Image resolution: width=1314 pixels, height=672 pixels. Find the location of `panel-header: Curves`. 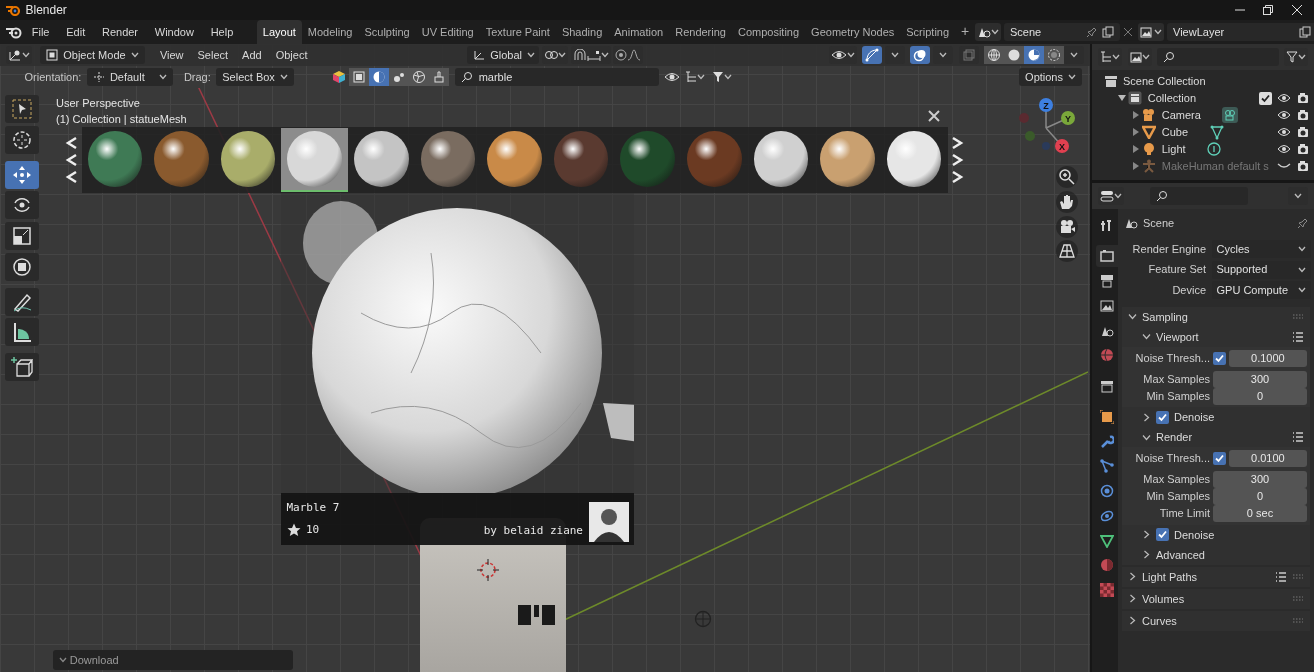

panel-header: Curves is located at coordinates (1216, 620).